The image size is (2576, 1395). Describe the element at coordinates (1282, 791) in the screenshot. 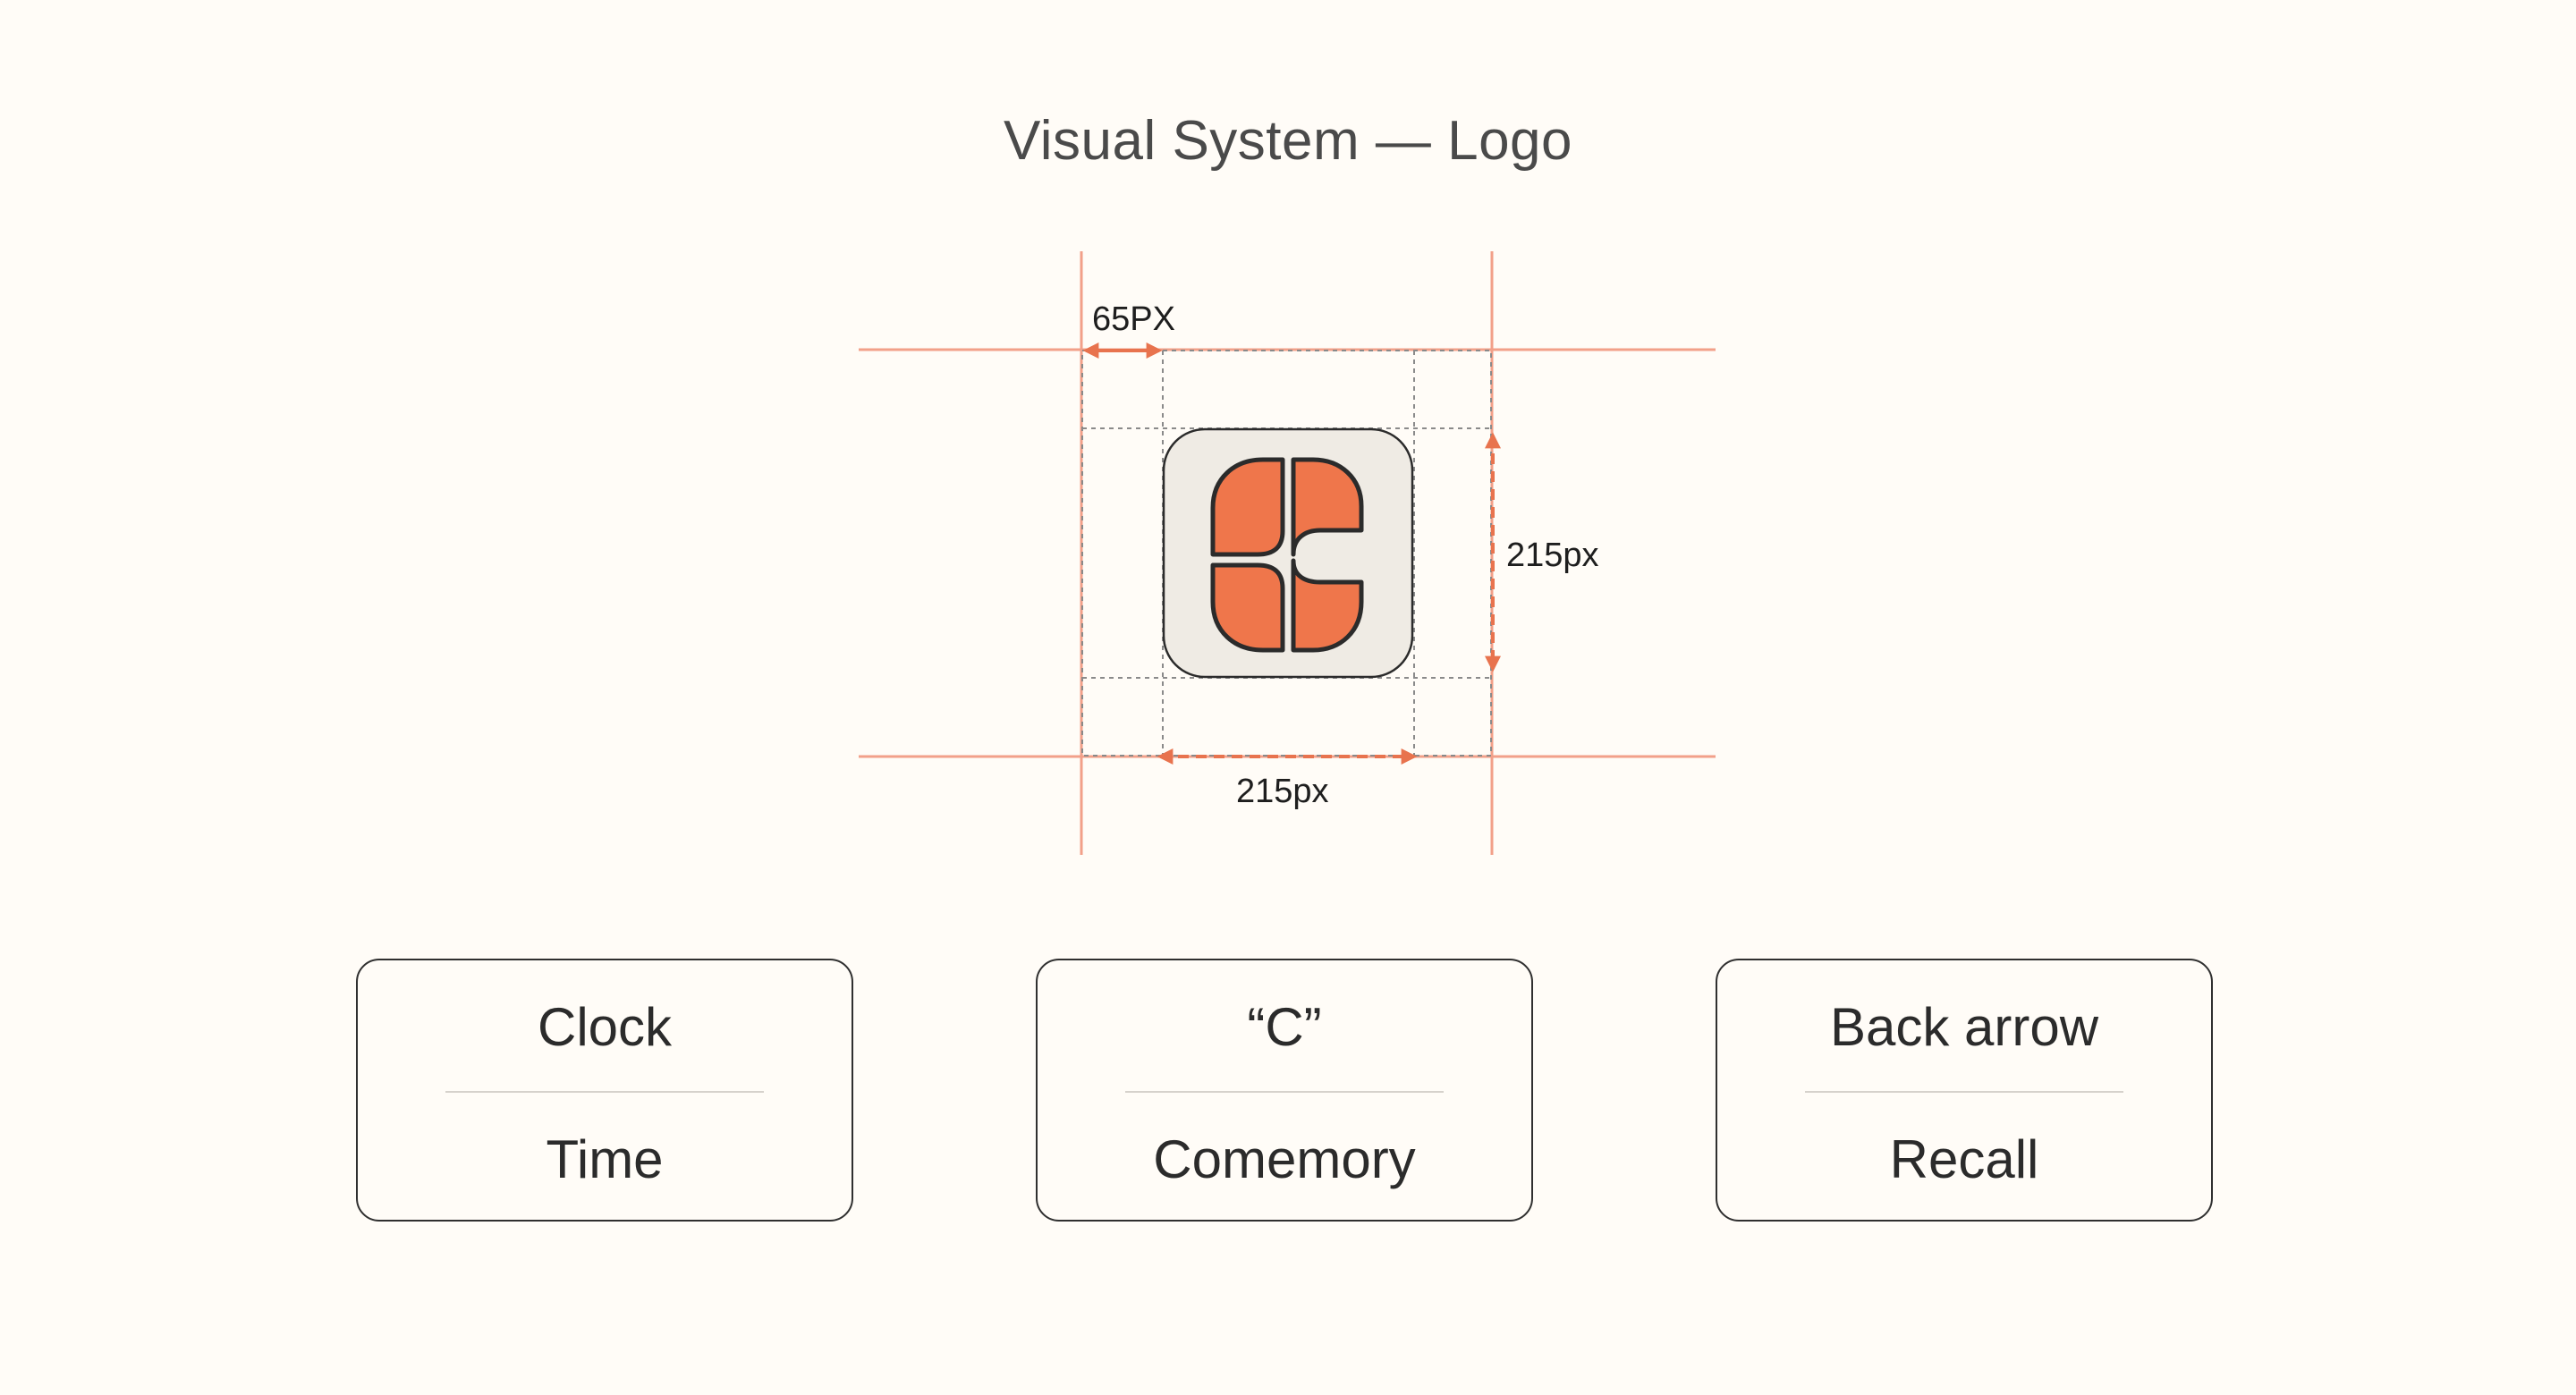

I see `width-label: 215px` at that location.